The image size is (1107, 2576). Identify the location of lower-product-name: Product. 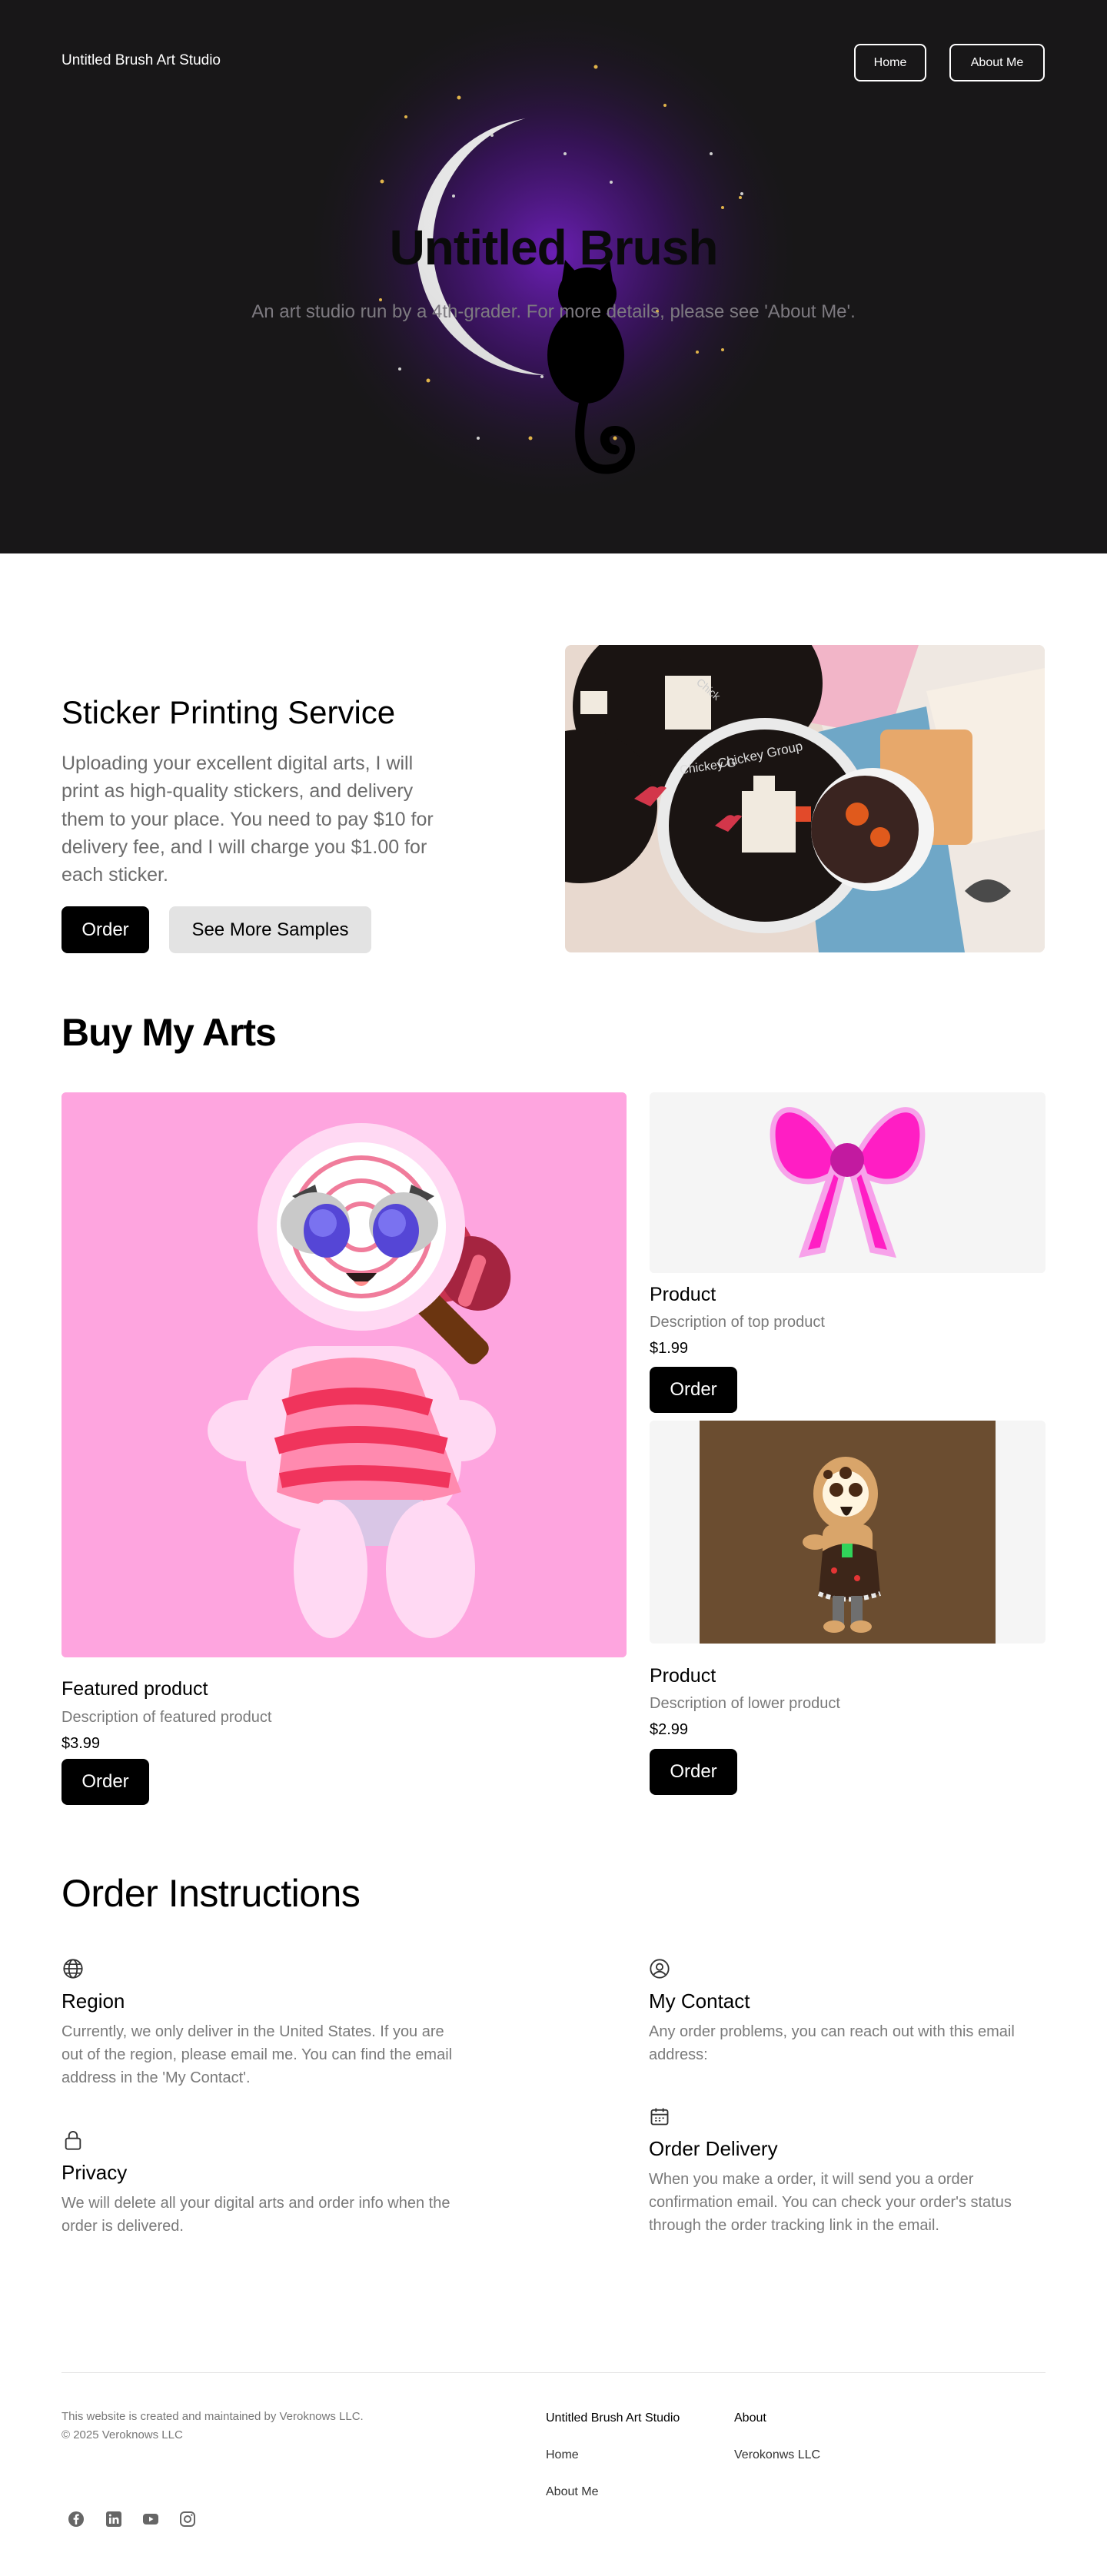
(683, 1676).